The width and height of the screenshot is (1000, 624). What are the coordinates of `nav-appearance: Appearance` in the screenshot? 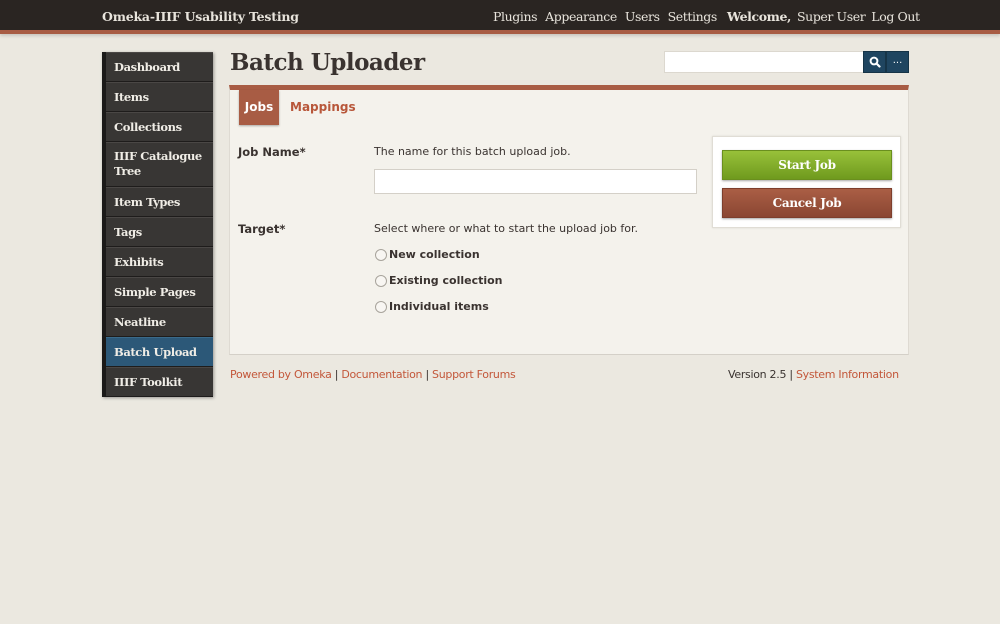 It's located at (581, 16).